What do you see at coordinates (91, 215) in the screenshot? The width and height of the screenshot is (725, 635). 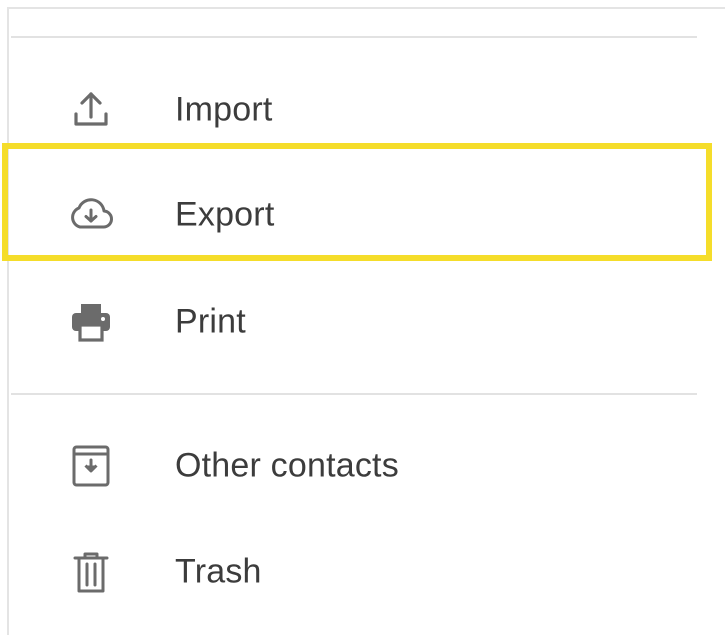 I see `cloud-download-icon` at bounding box center [91, 215].